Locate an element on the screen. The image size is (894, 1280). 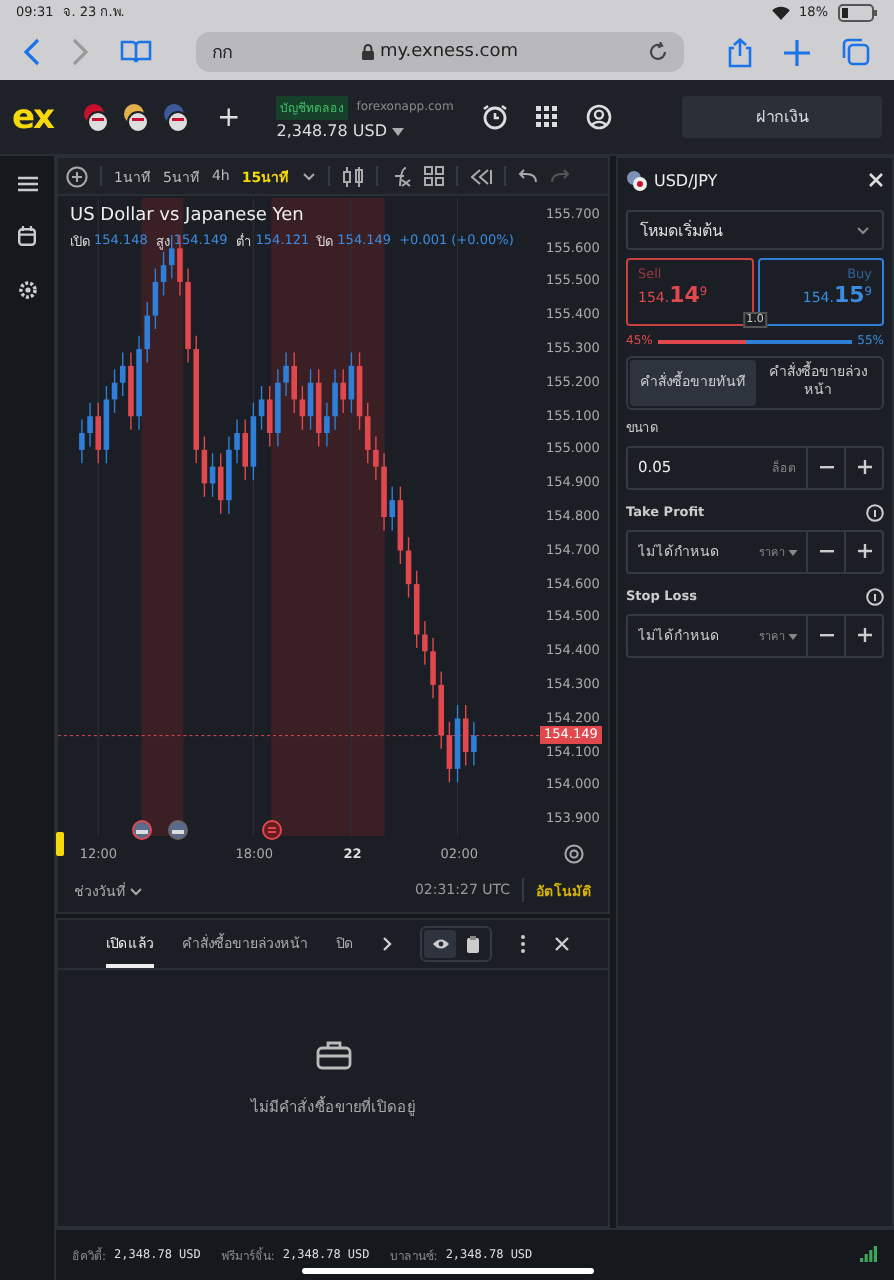
undo-icon is located at coordinates (527, 176).